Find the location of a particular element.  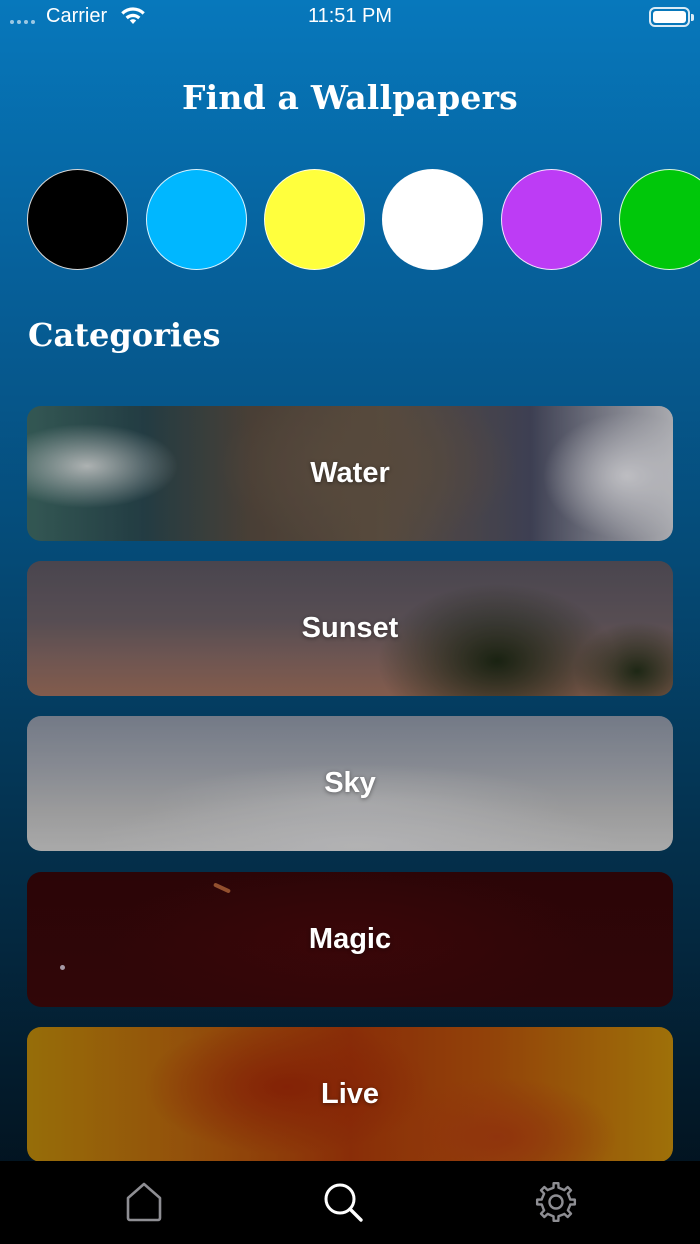

category-card-water: Water is located at coordinates (350, 473).